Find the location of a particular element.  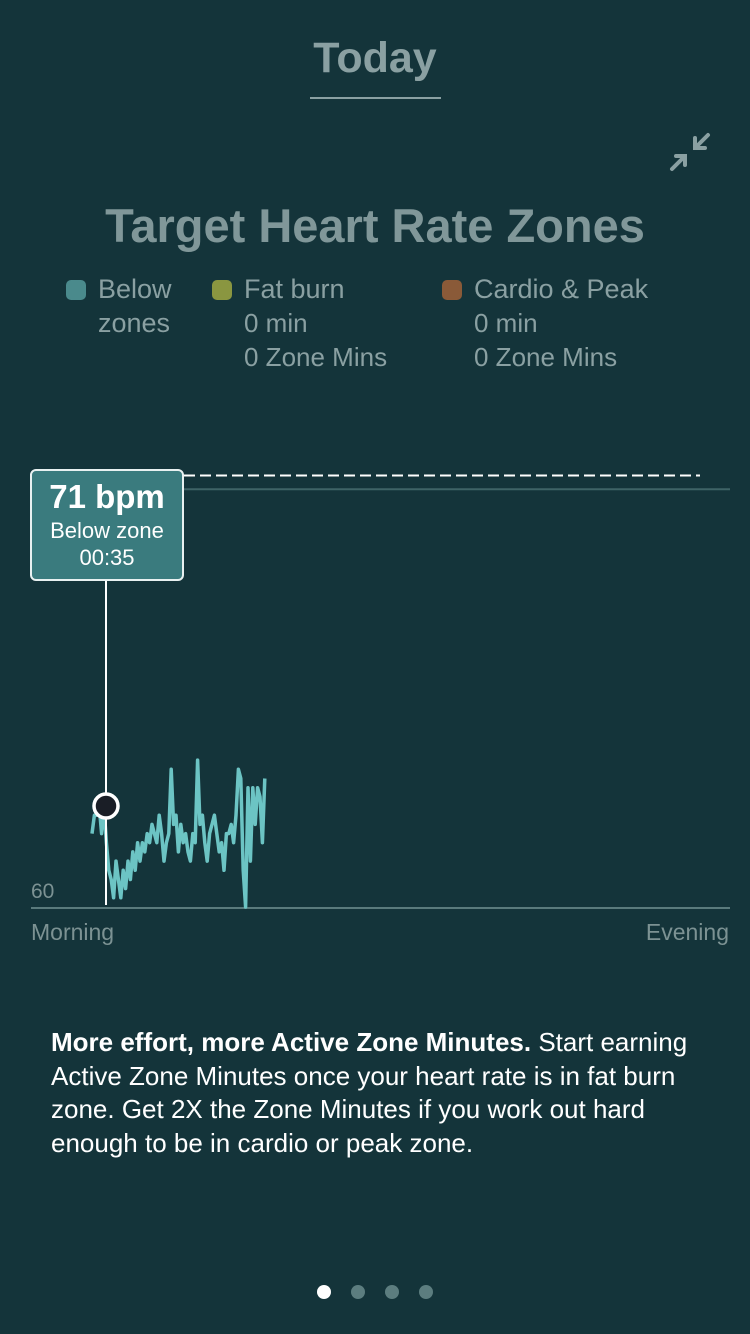

tooltip-time: 00:35 is located at coordinates (107, 557).